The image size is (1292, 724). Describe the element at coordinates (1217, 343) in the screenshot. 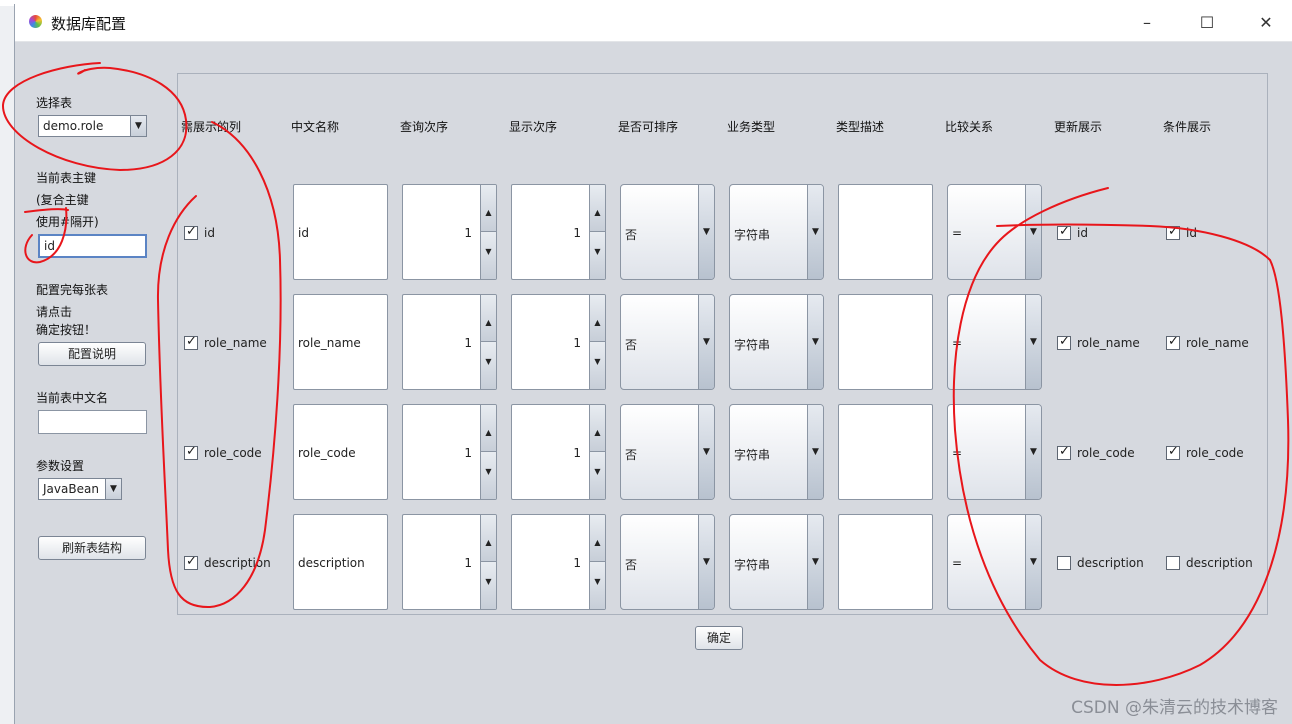

I see `cond-show-label: role_name` at that location.